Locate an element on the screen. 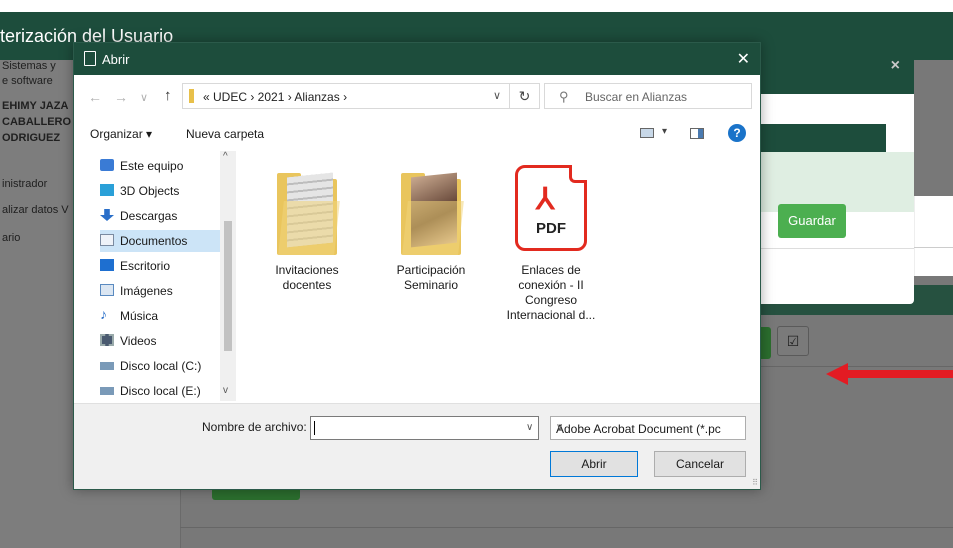  new-folder-button: Nueva carpeta is located at coordinates (225, 134).